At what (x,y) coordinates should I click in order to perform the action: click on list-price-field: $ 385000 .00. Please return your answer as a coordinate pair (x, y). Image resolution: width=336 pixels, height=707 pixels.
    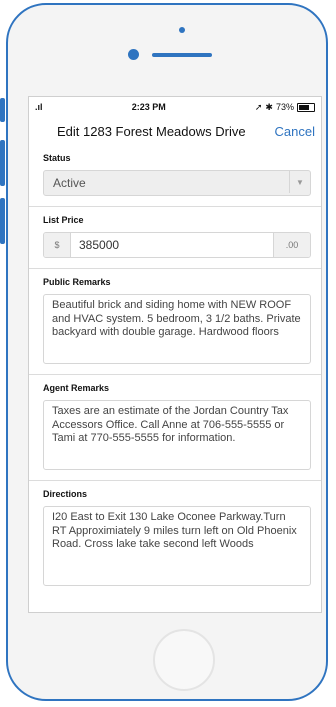
    Looking at the image, I should click on (177, 245).